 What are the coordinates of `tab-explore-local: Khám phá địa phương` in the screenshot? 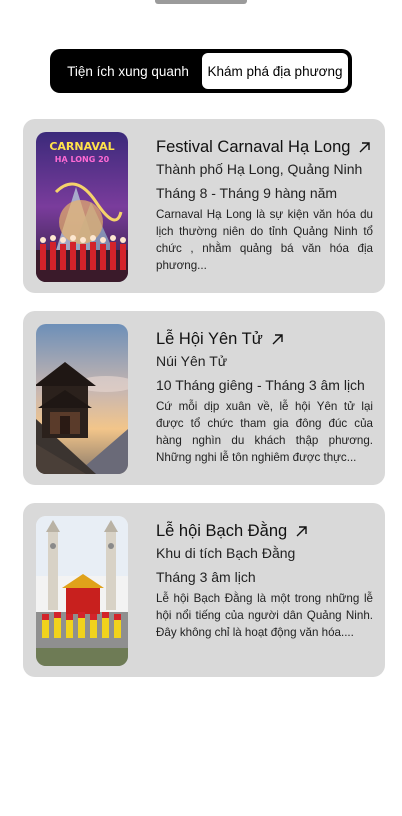 It's located at (275, 71).